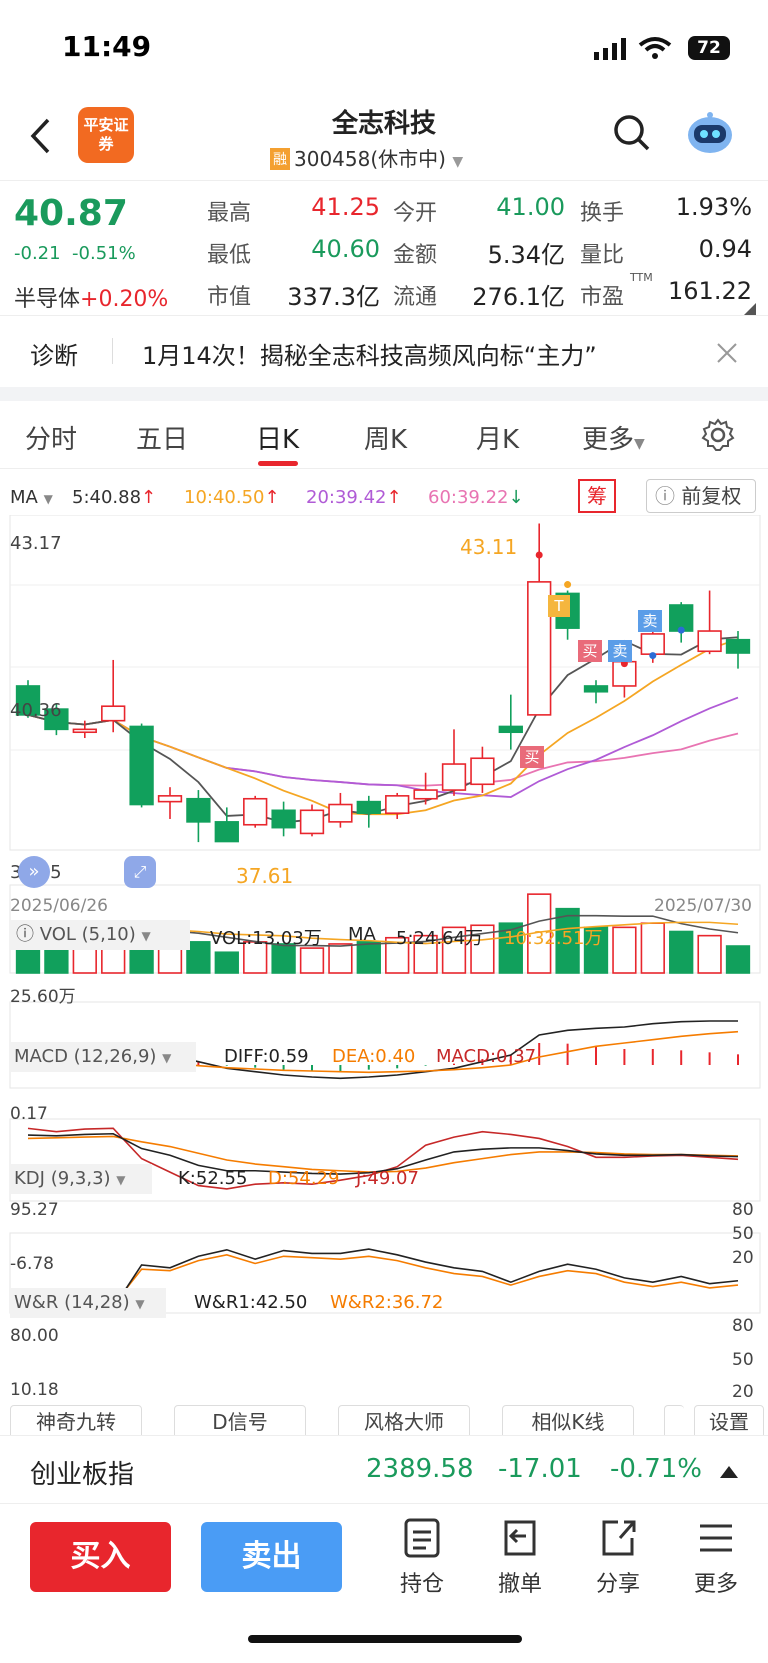  What do you see at coordinates (100, 1557) in the screenshot?
I see `buy-button: 买入` at bounding box center [100, 1557].